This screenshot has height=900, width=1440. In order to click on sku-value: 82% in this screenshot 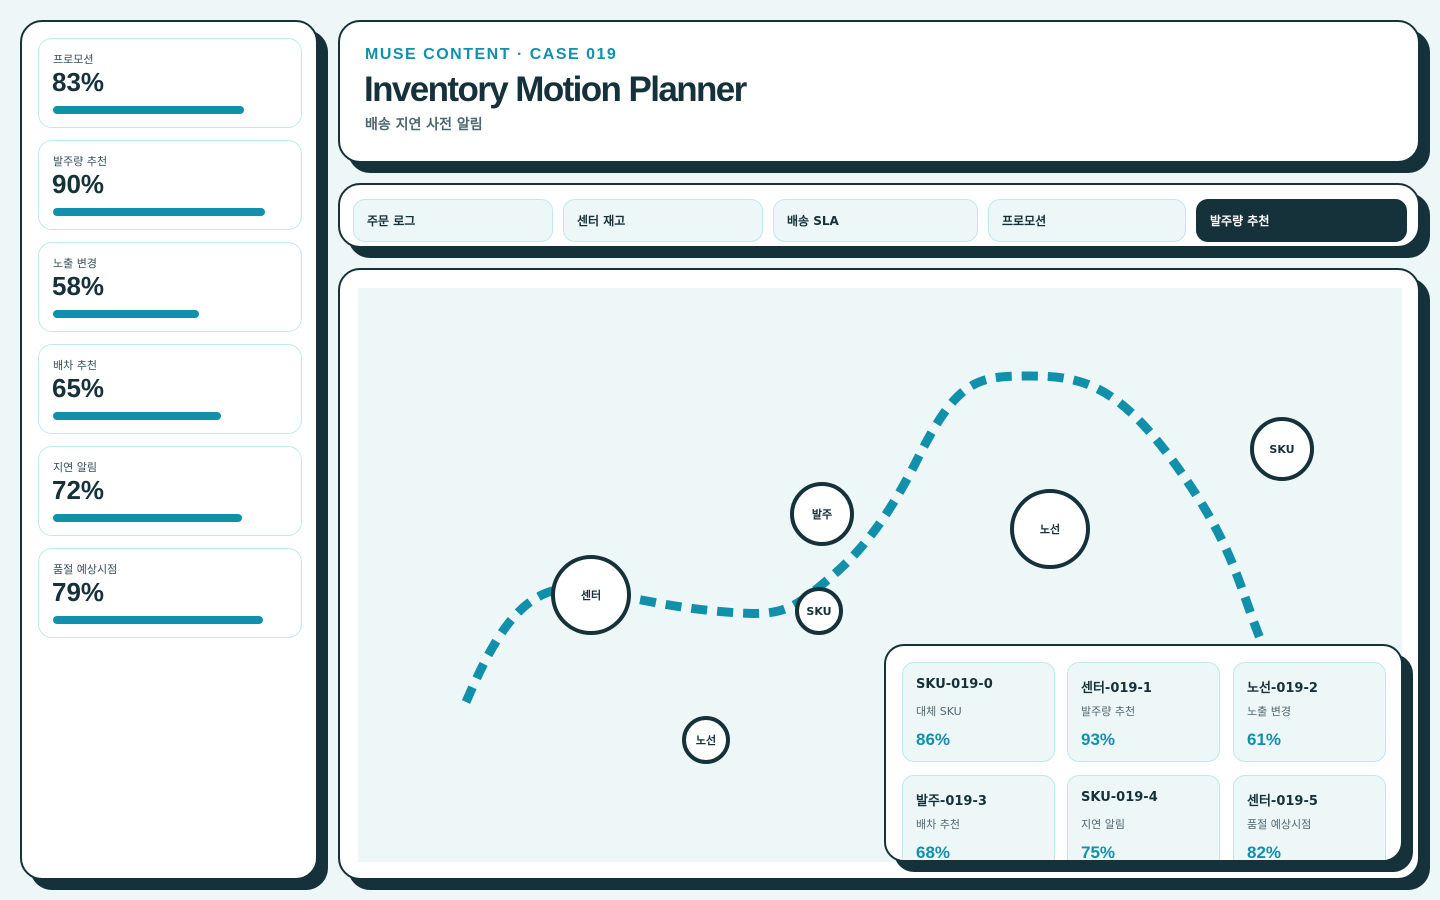, I will do `click(1264, 852)`.